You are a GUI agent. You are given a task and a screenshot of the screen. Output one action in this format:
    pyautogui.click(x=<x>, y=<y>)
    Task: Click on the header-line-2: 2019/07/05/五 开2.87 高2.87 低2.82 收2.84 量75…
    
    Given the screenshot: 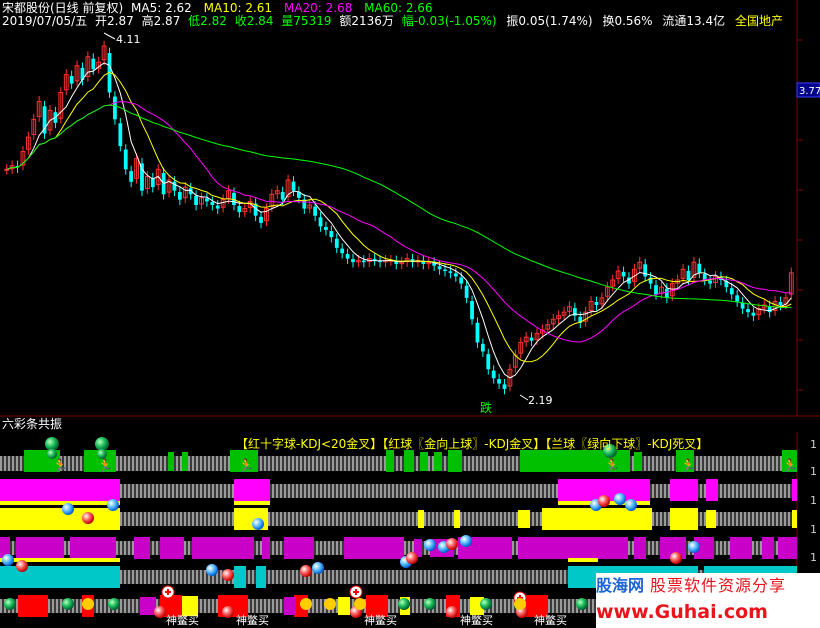 What is the action you would take?
    pyautogui.click(x=392, y=21)
    